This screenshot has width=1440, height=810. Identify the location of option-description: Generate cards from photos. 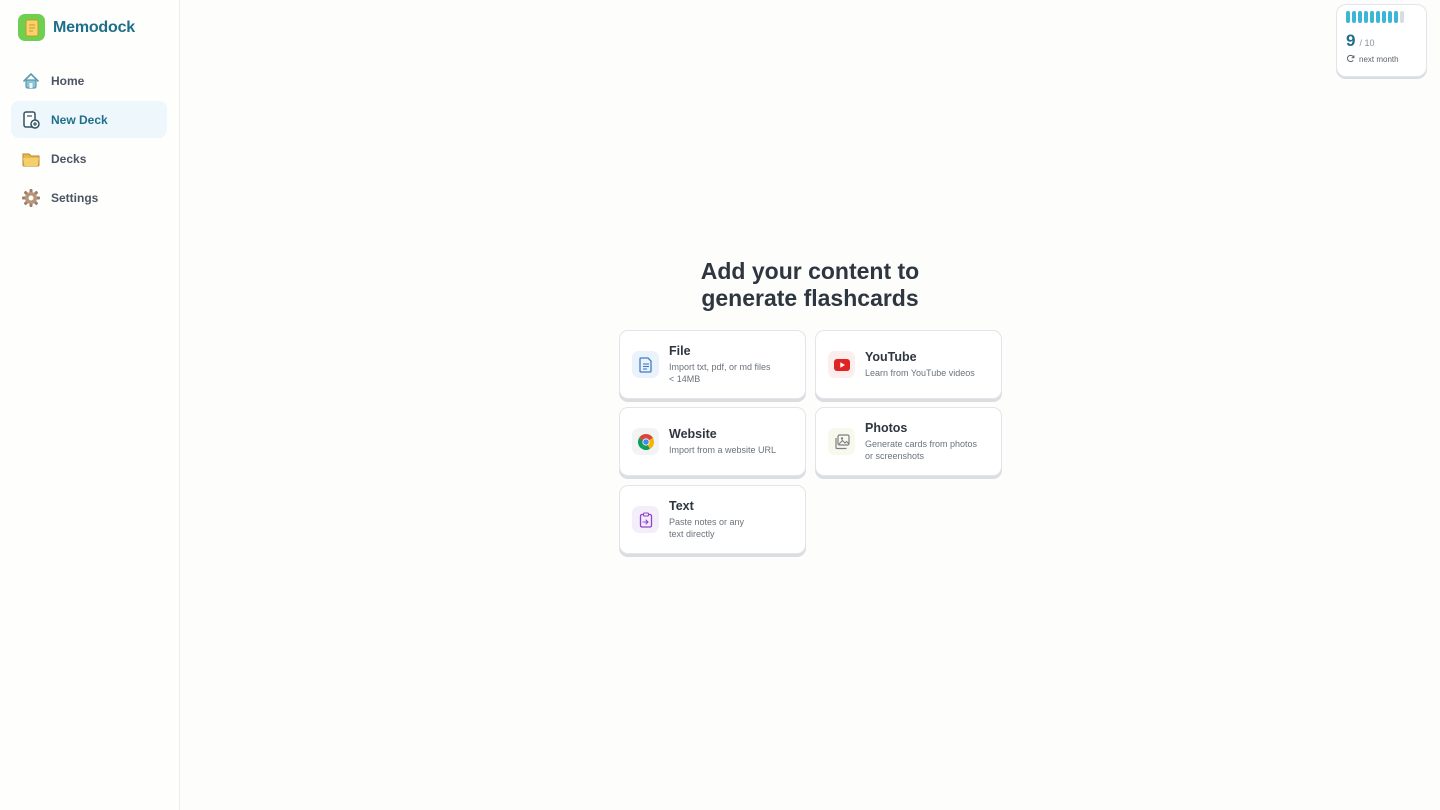
(921, 444).